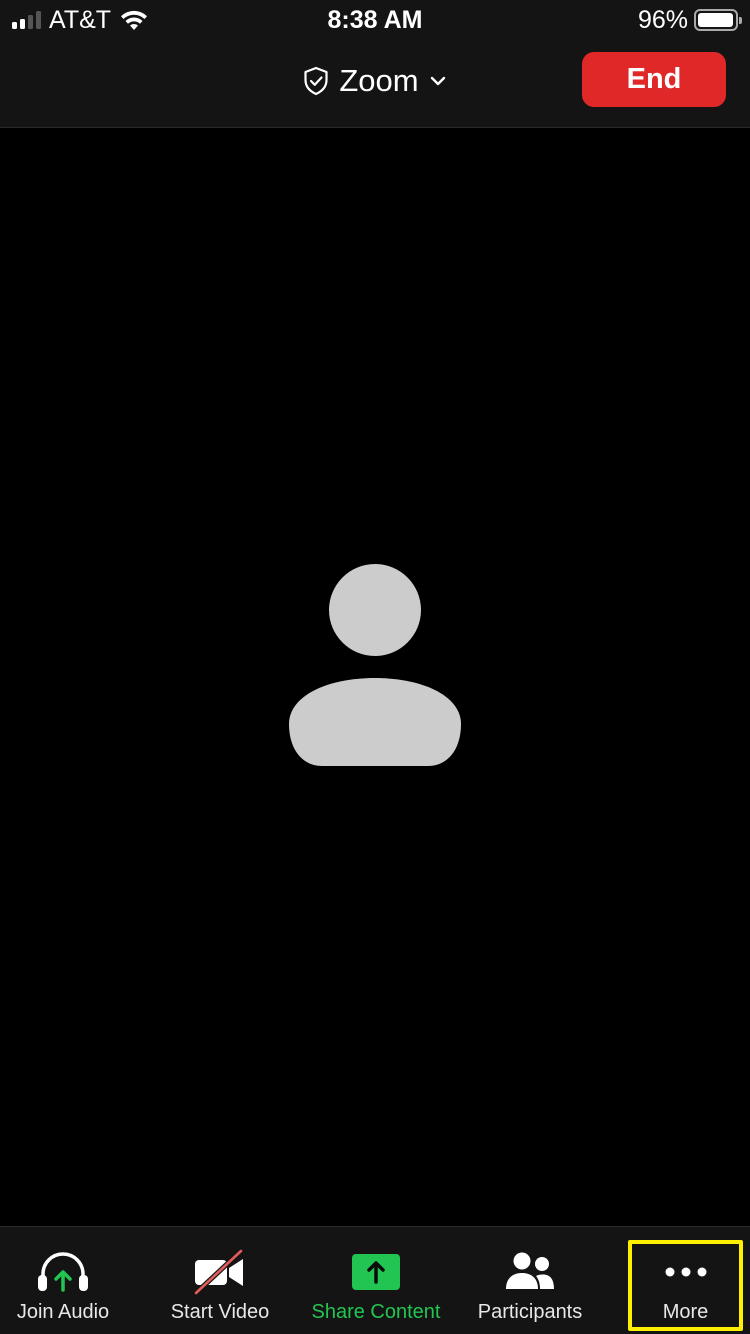 This screenshot has height=1334, width=750. Describe the element at coordinates (685, 1312) in the screenshot. I see `more-label: More` at that location.